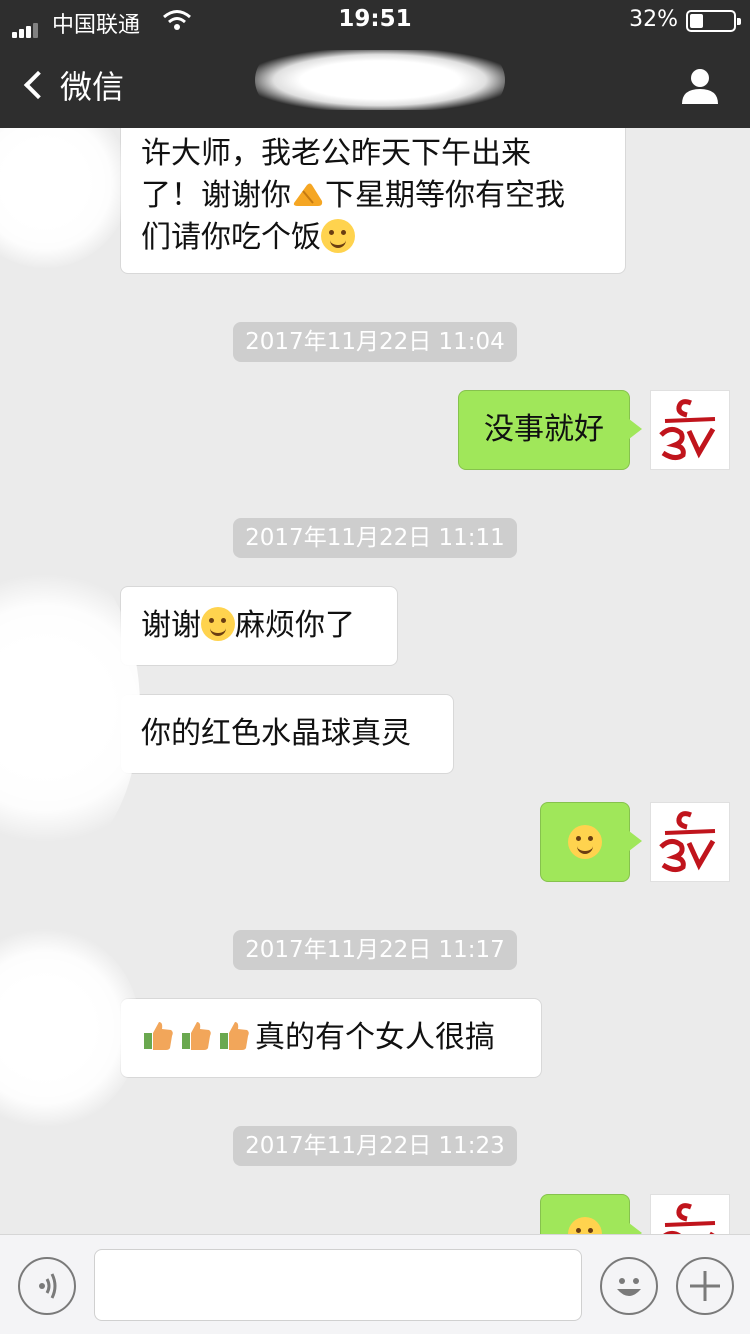 This screenshot has height=1334, width=750. I want to click on input-bar, so click(375, 1284).